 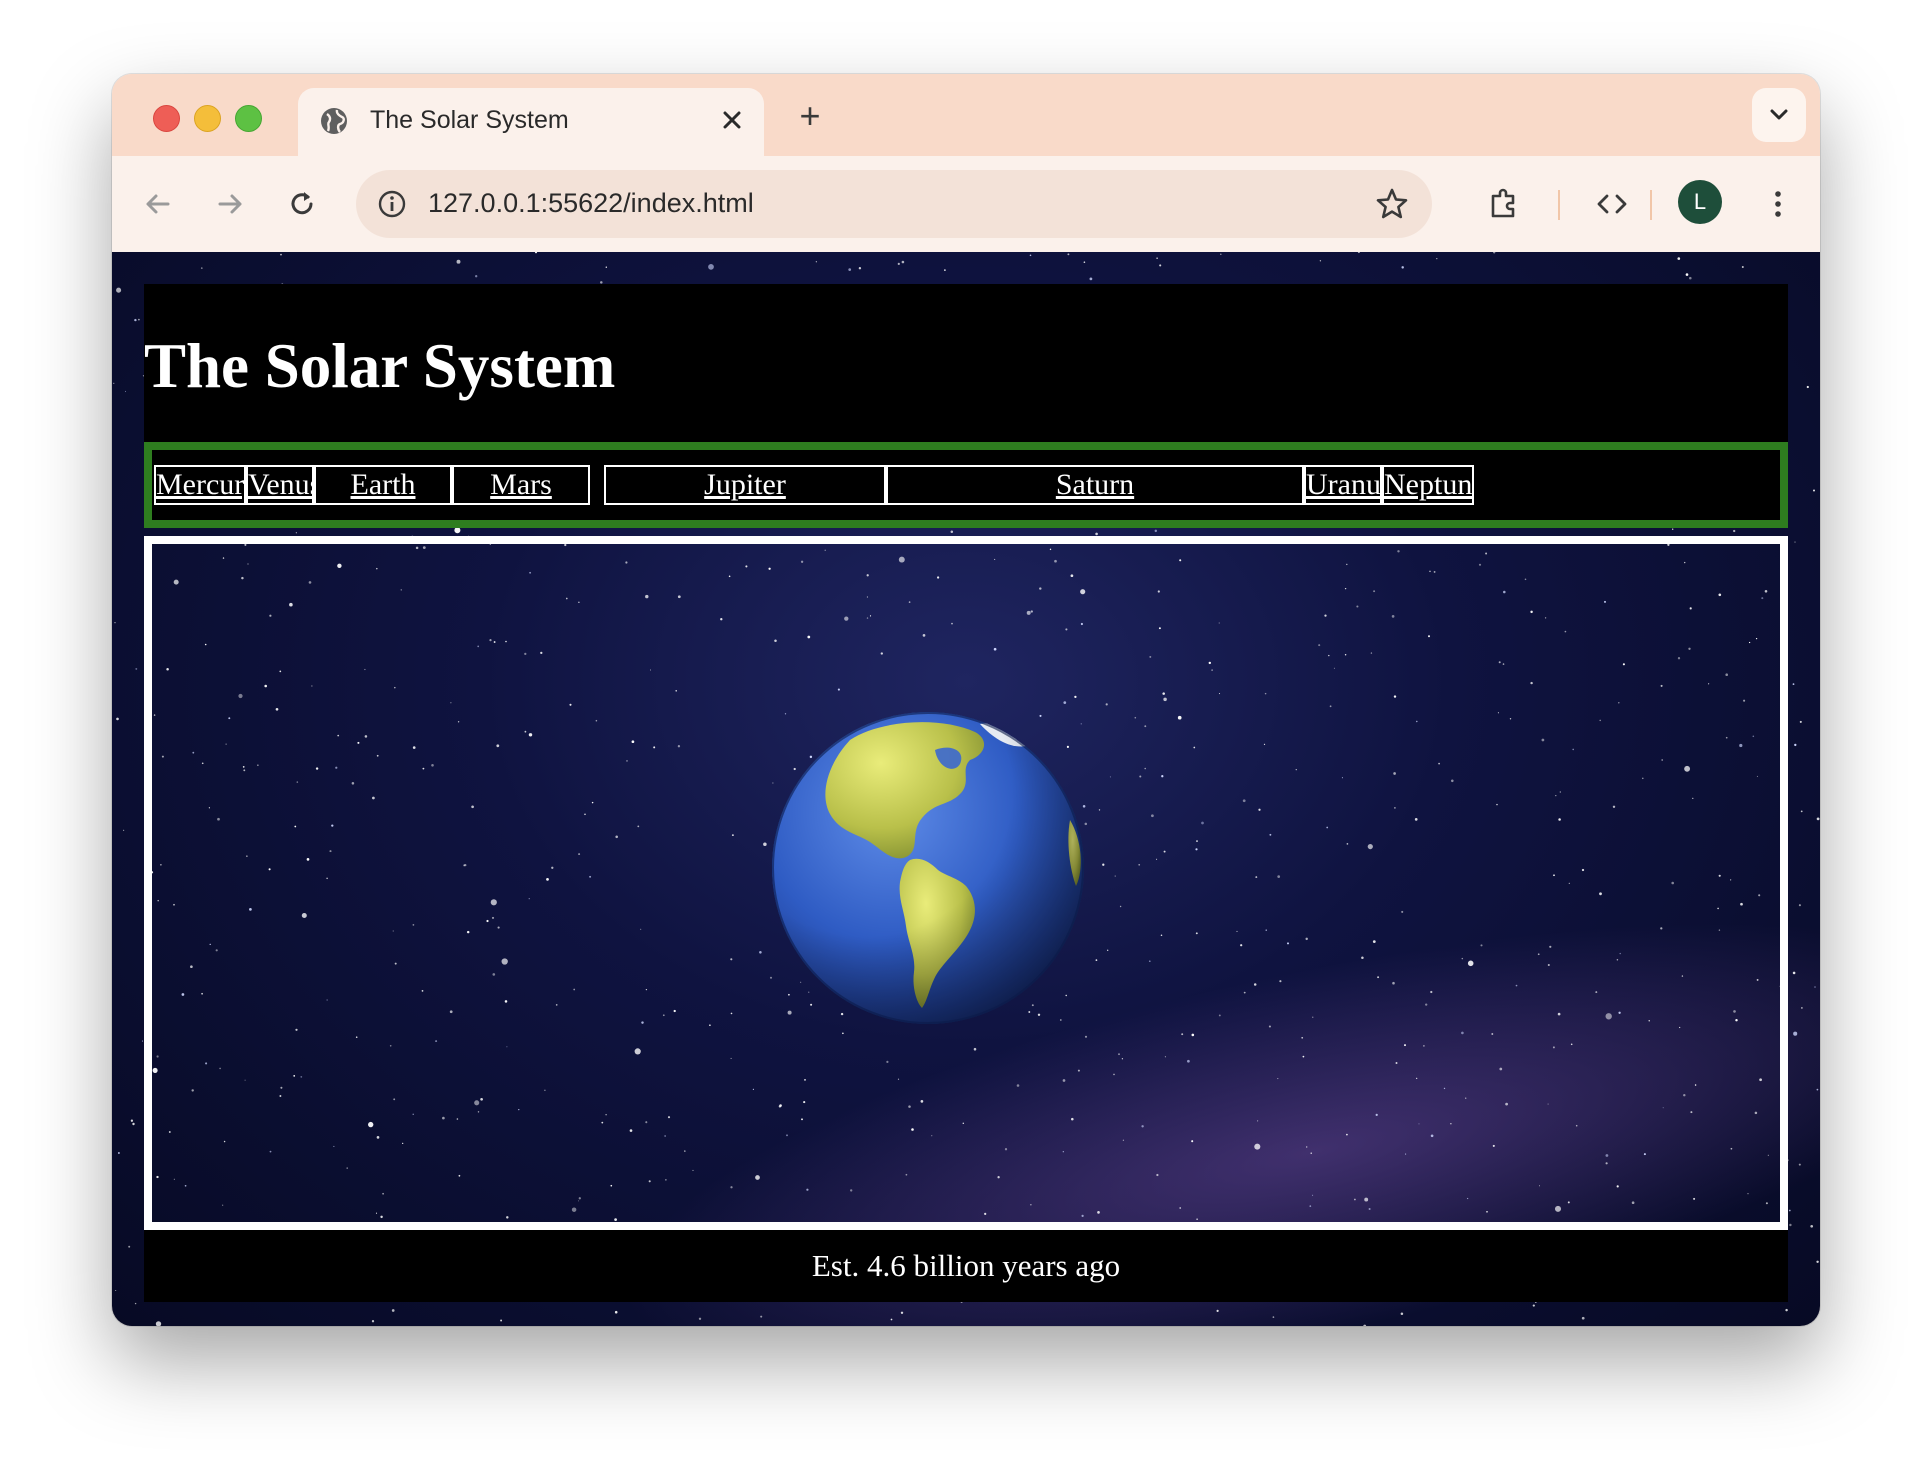 I want to click on nav-link-venus: Venus, so click(x=280, y=485).